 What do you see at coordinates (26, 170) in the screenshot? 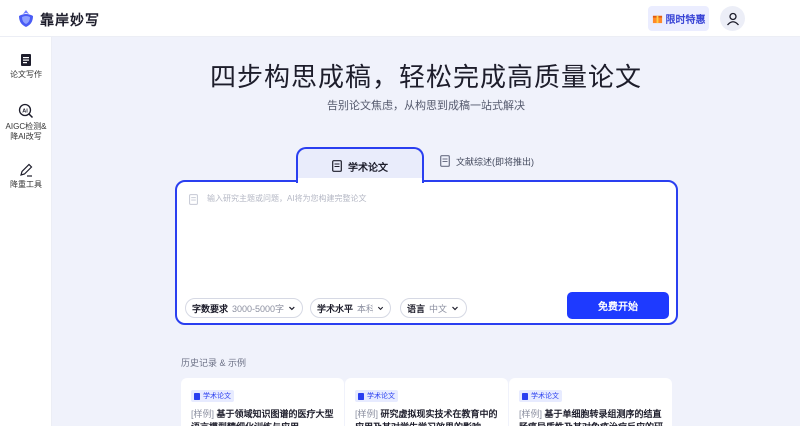
I see `pen-icon` at bounding box center [26, 170].